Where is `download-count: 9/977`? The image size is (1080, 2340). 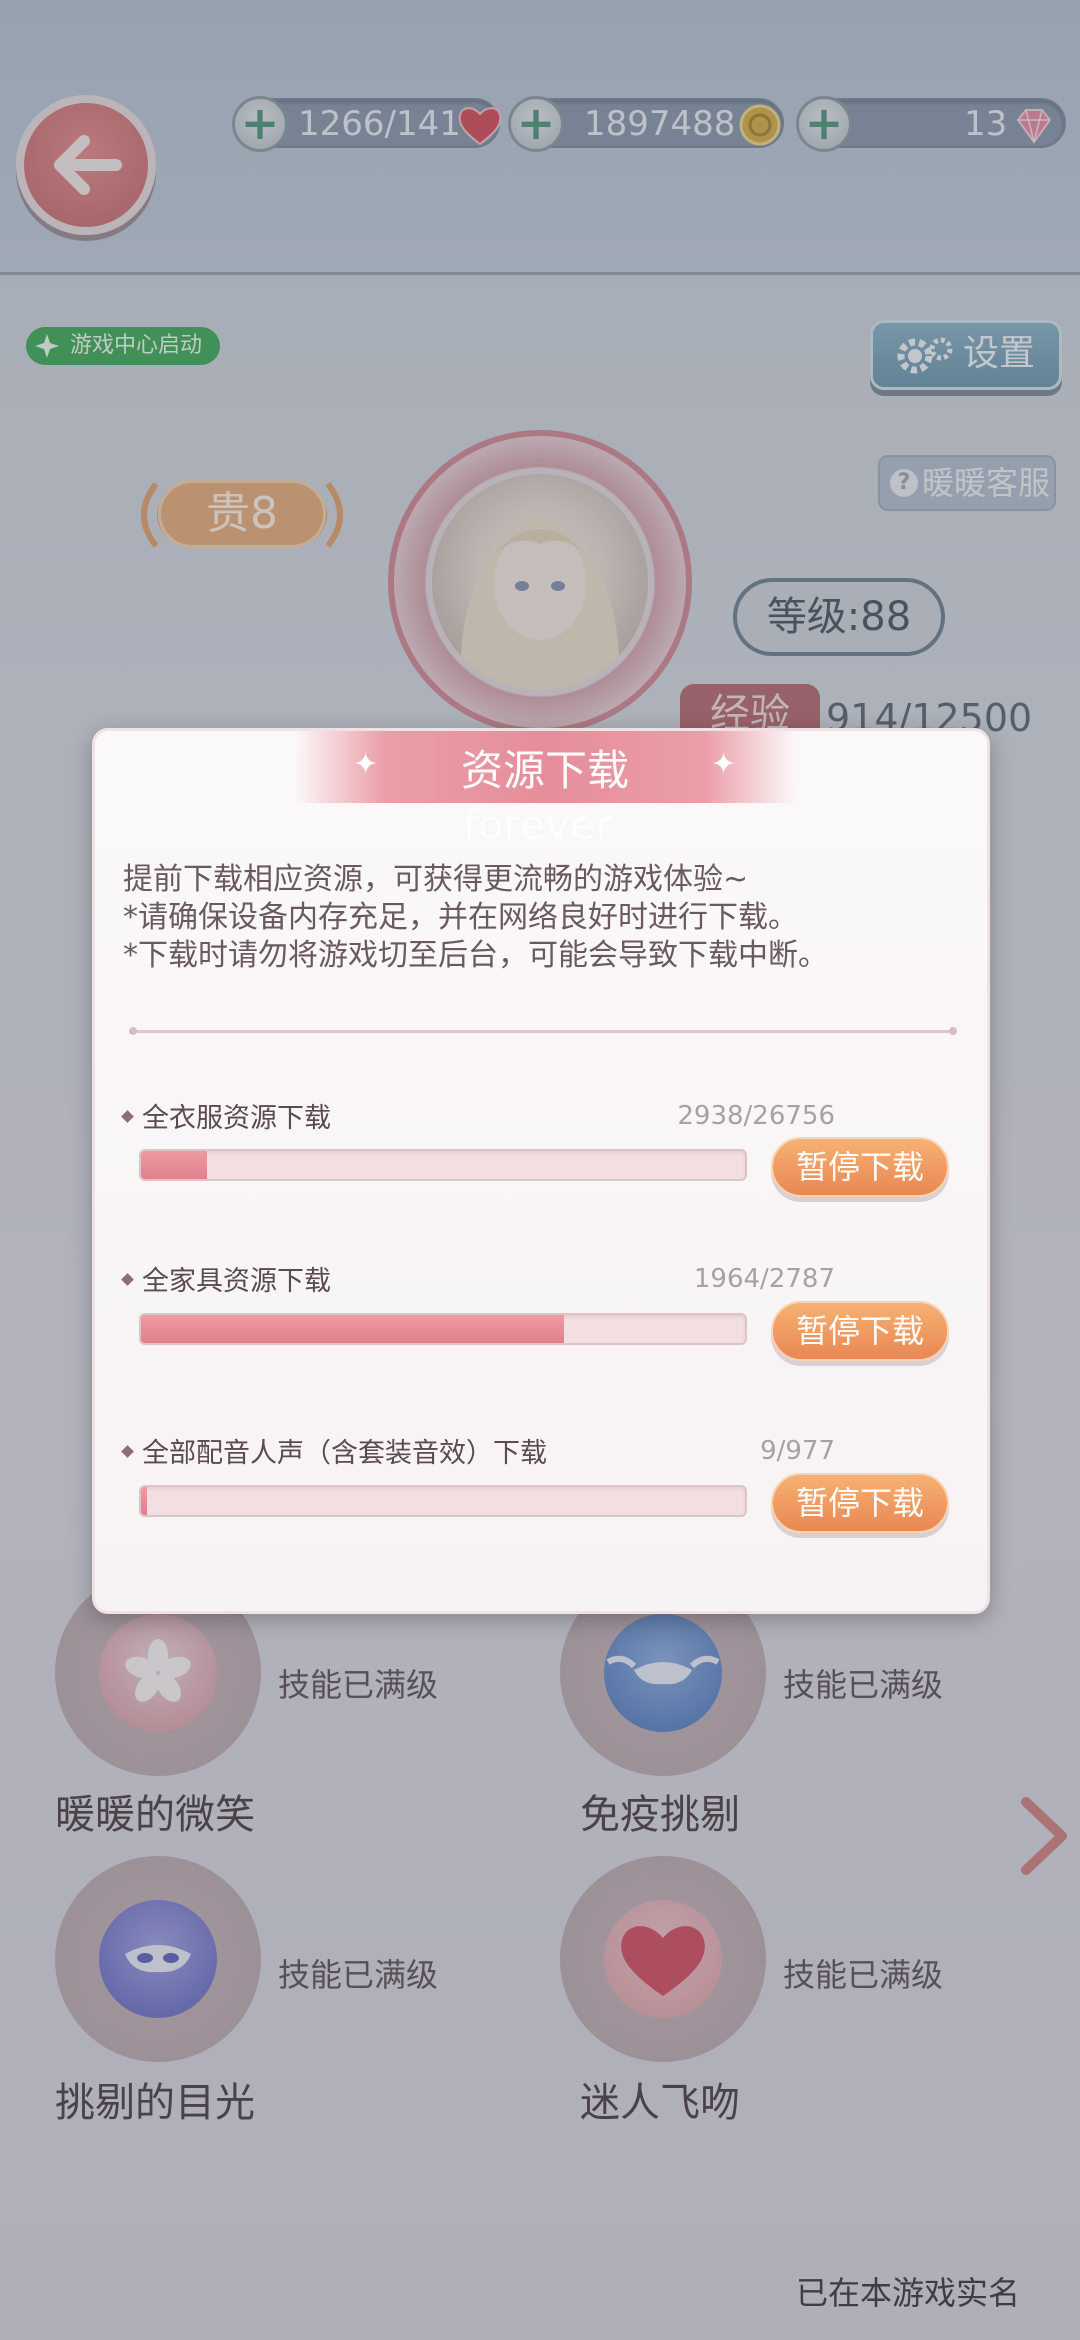 download-count: 9/977 is located at coordinates (797, 1451).